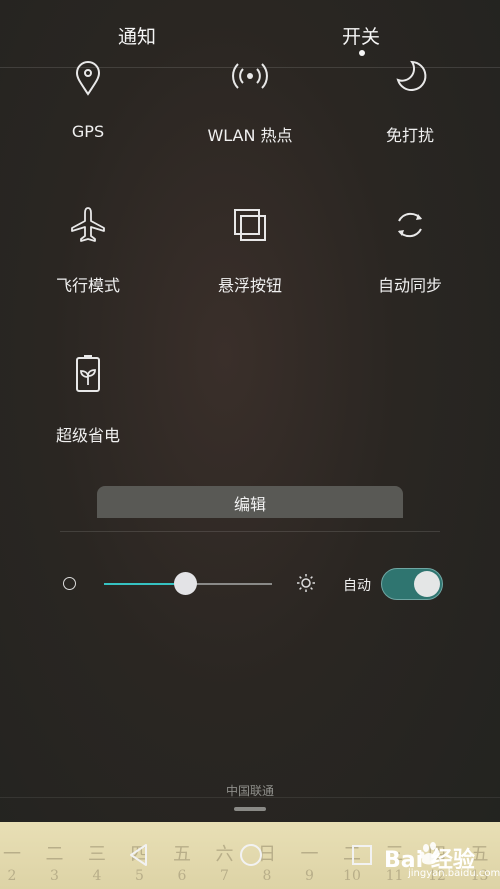 This screenshot has height=889, width=500. I want to click on calendar-day: 一2, so click(13, 853).